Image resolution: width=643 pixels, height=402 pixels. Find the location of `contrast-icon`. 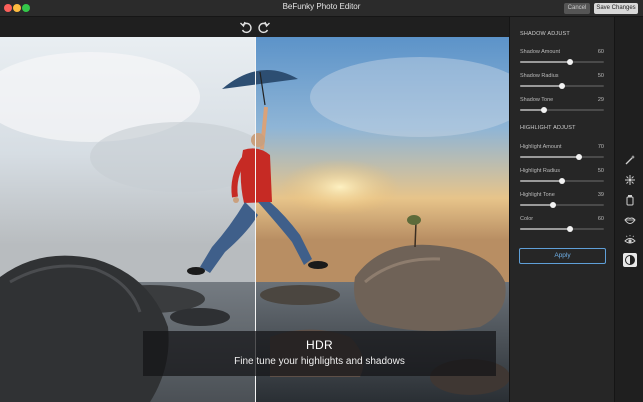

contrast-icon is located at coordinates (630, 260).